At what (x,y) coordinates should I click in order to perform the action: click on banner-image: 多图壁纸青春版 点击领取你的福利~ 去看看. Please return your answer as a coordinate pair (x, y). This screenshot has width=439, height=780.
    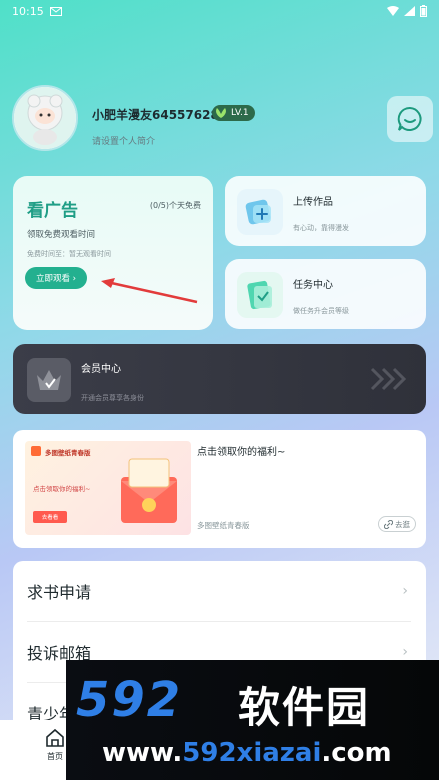
    Looking at the image, I should click on (108, 488).